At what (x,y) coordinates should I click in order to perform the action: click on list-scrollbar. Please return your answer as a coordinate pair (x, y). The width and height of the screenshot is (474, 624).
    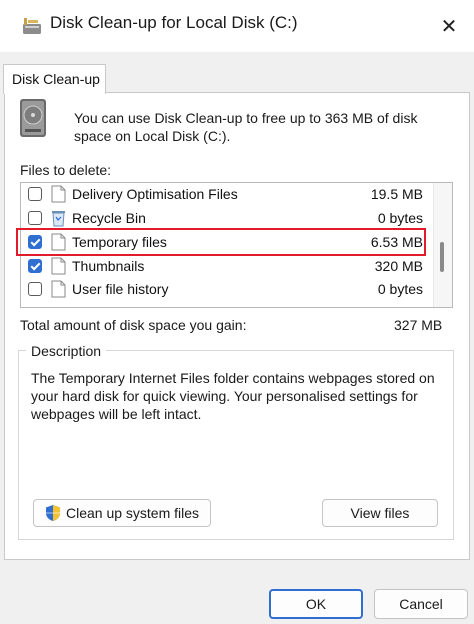
    Looking at the image, I should click on (442, 245).